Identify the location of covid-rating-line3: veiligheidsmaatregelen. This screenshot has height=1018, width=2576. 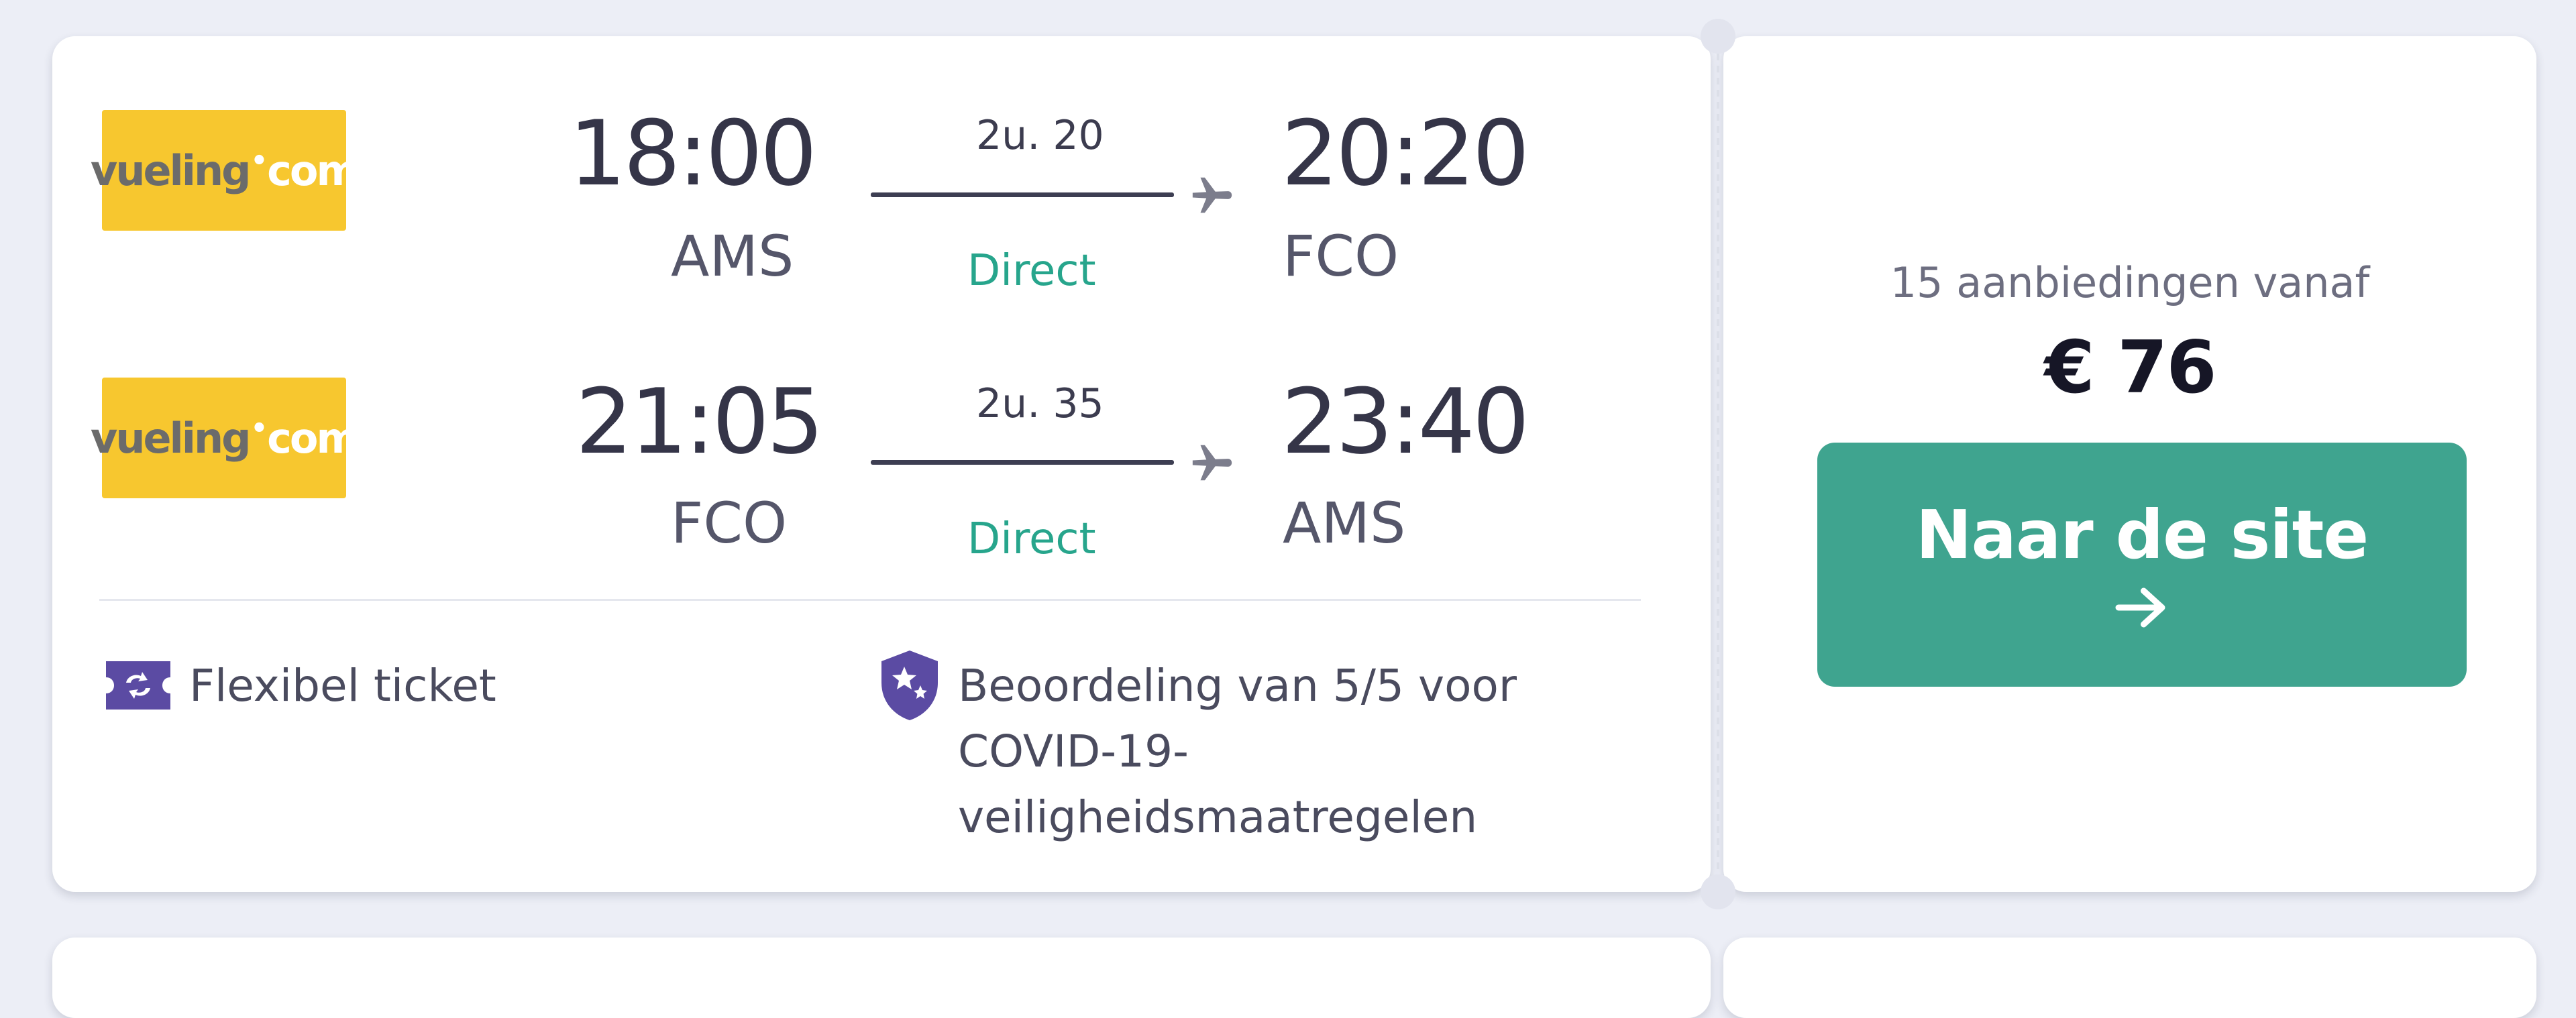
(1218, 817).